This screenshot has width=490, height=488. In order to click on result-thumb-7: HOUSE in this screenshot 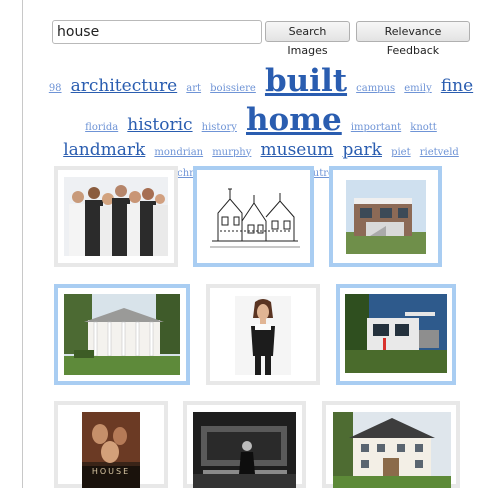, I will do `click(111, 444)`.